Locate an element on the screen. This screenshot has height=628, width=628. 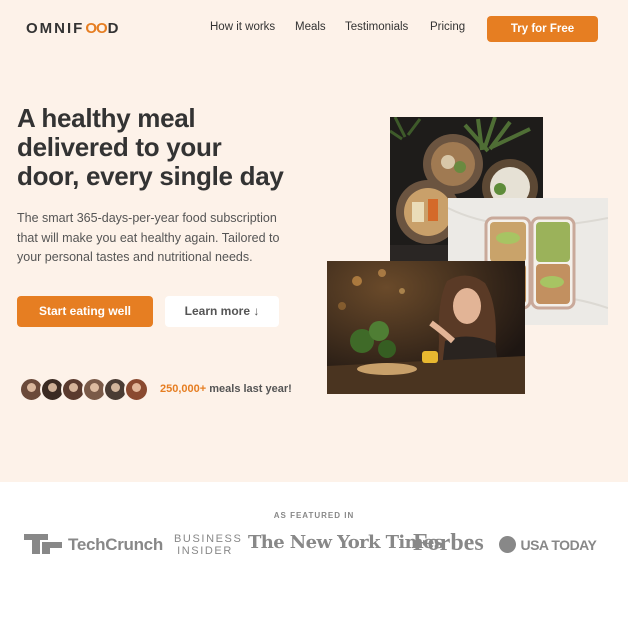
omnifood-logo: OMNIFOOD is located at coordinates (73, 28).